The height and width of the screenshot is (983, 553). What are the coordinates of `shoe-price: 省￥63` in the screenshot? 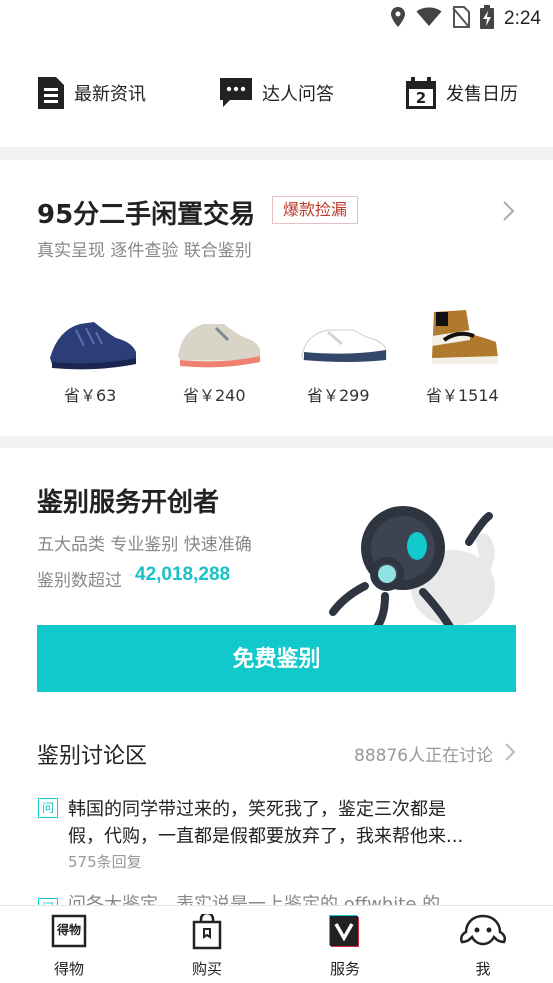 It's located at (90, 395).